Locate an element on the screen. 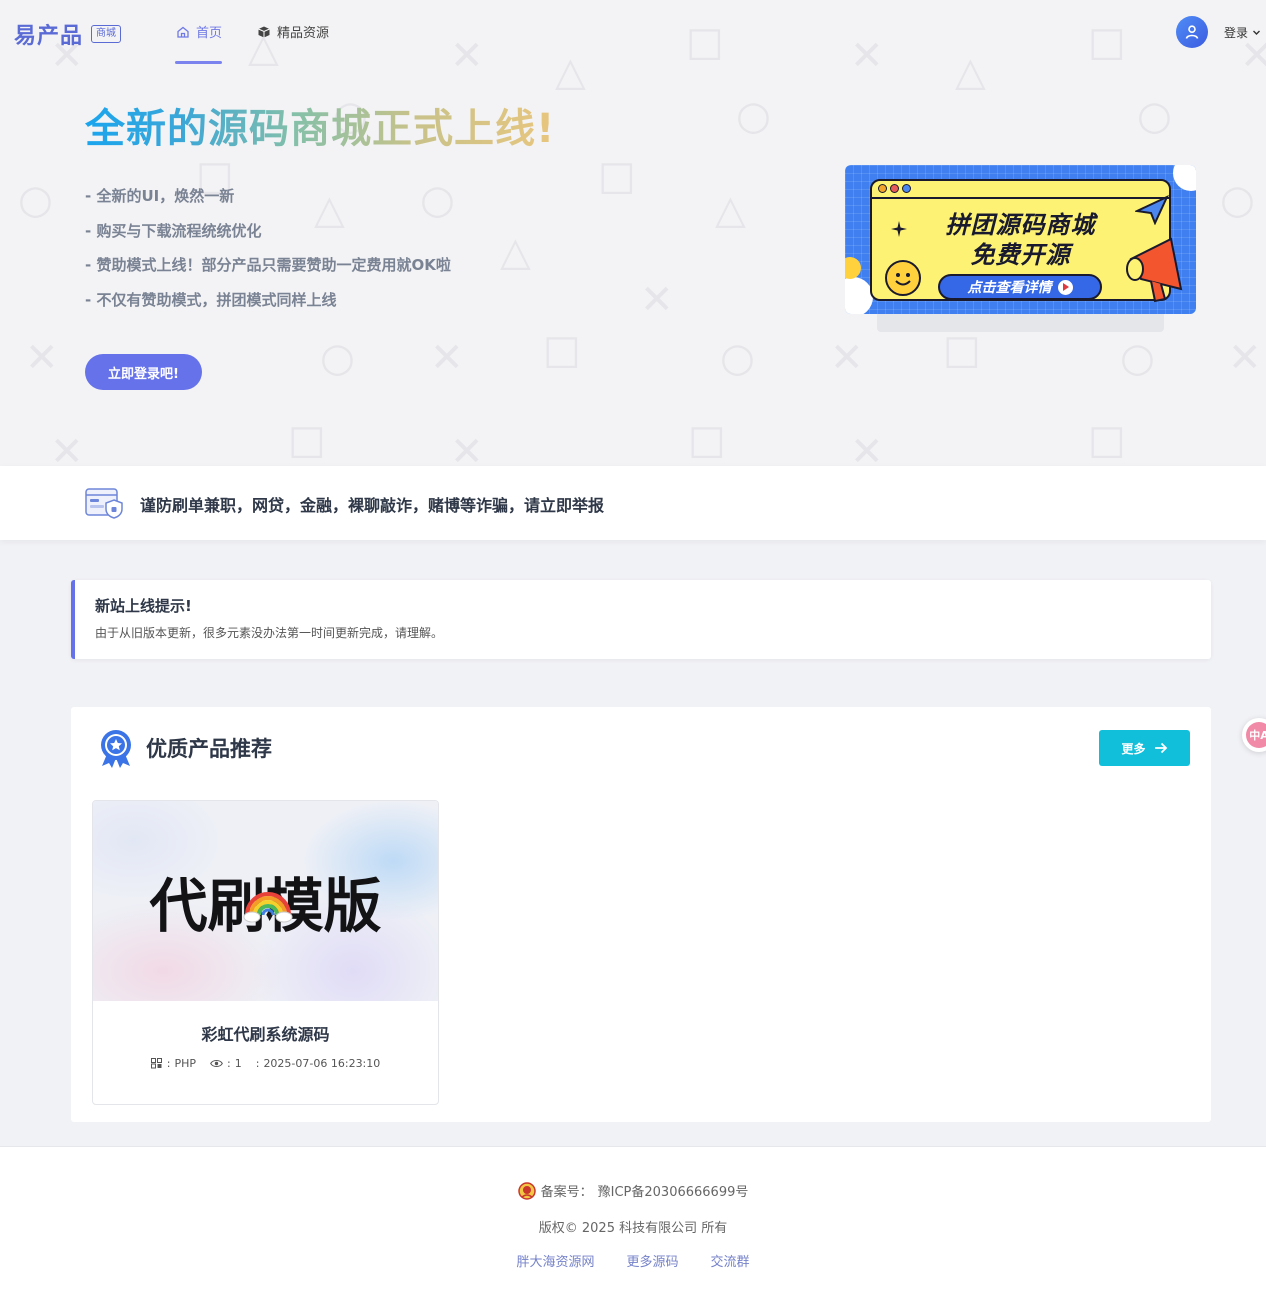 The height and width of the screenshot is (1298, 1266). footer-link: 交流群 is located at coordinates (730, 1260).